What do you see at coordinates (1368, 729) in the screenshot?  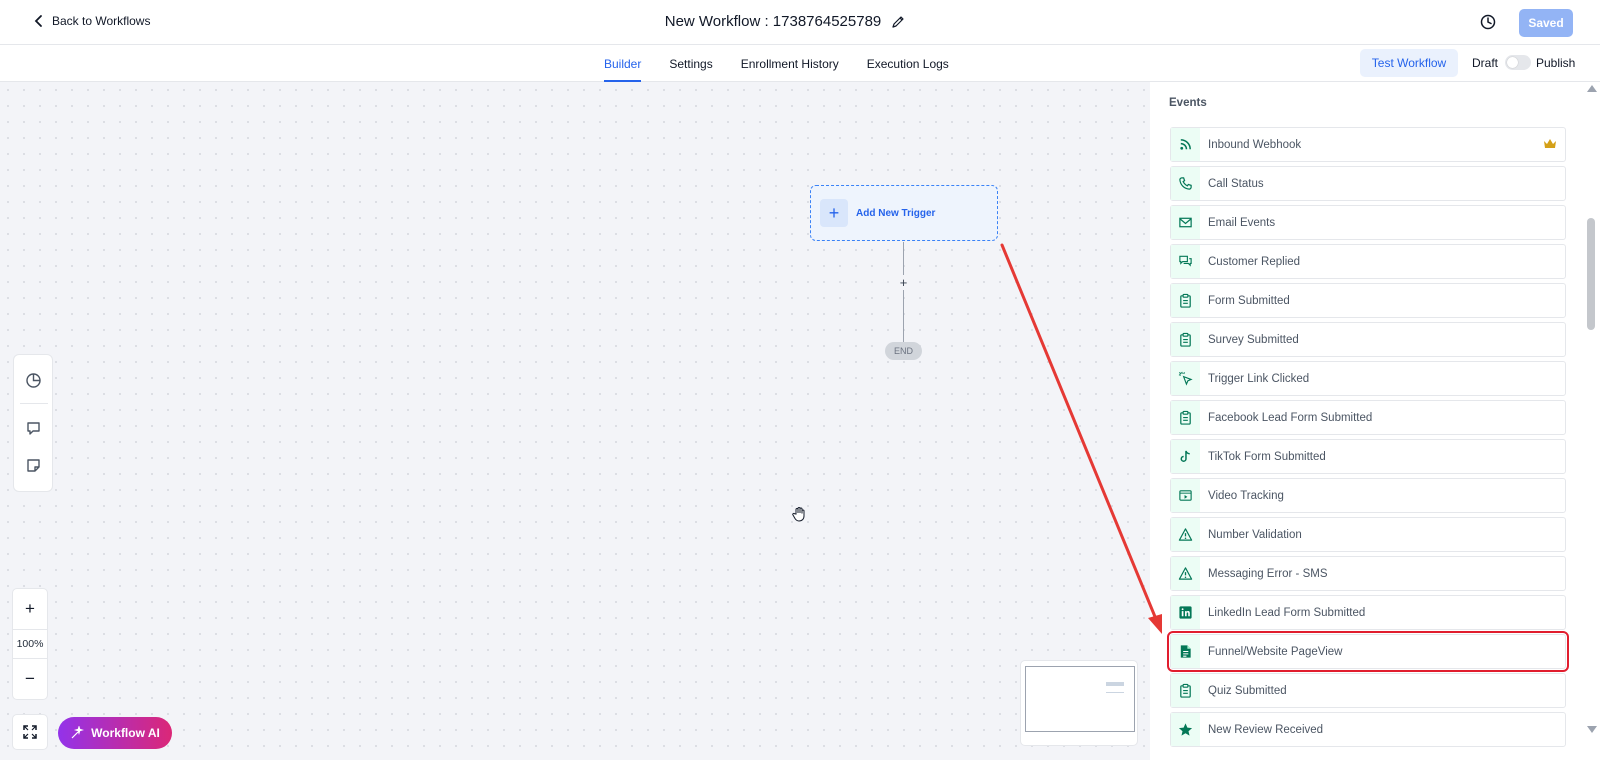 I see `event-item-new-review-received: New Review Received` at bounding box center [1368, 729].